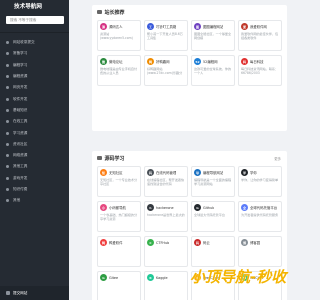  What do you see at coordinates (166, 251) in the screenshot?
I see `site-card: C CTFHub` at bounding box center [166, 251].